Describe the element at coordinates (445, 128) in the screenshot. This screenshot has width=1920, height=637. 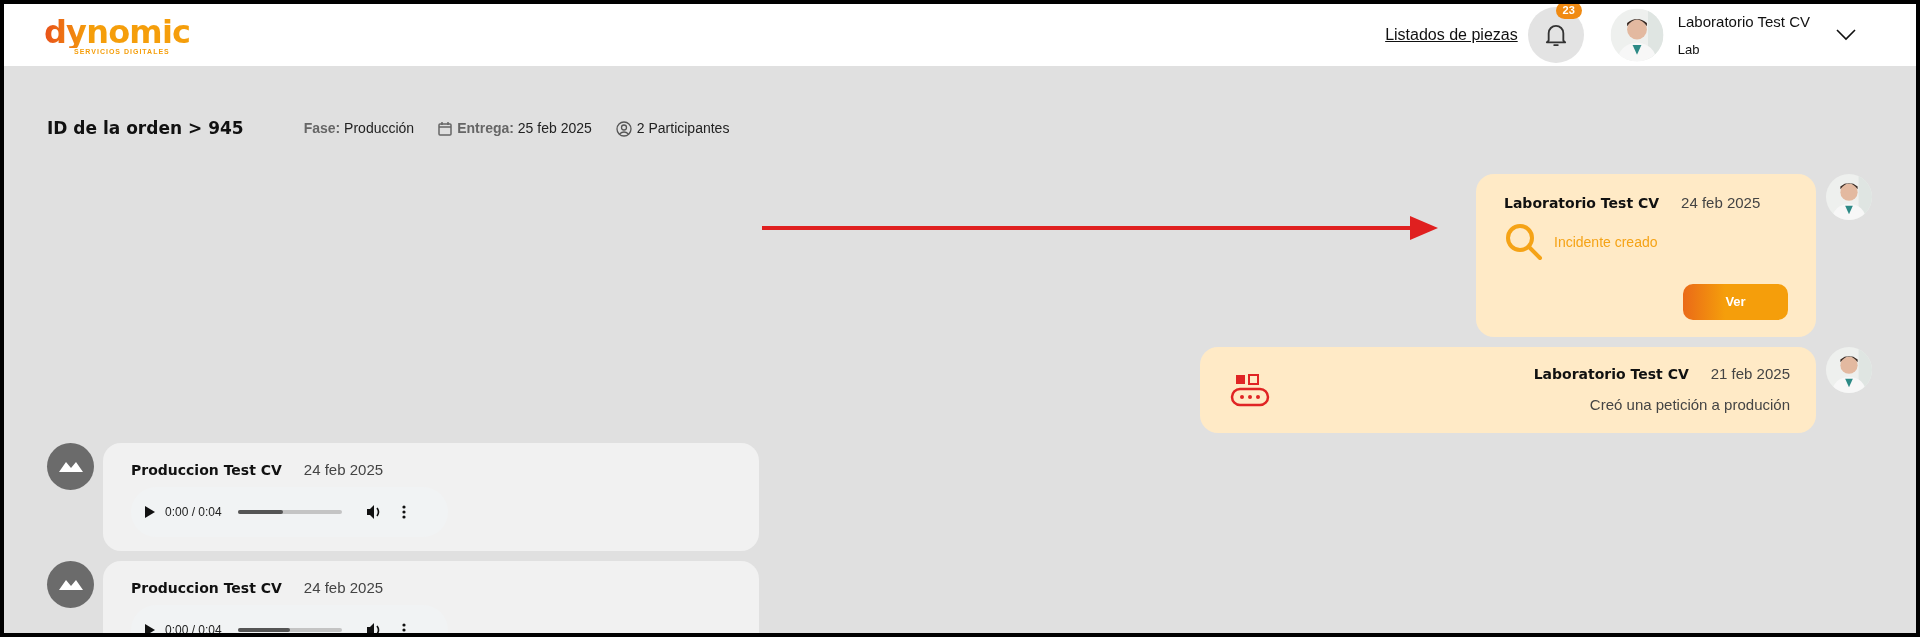
I see `calendar-icon` at that location.